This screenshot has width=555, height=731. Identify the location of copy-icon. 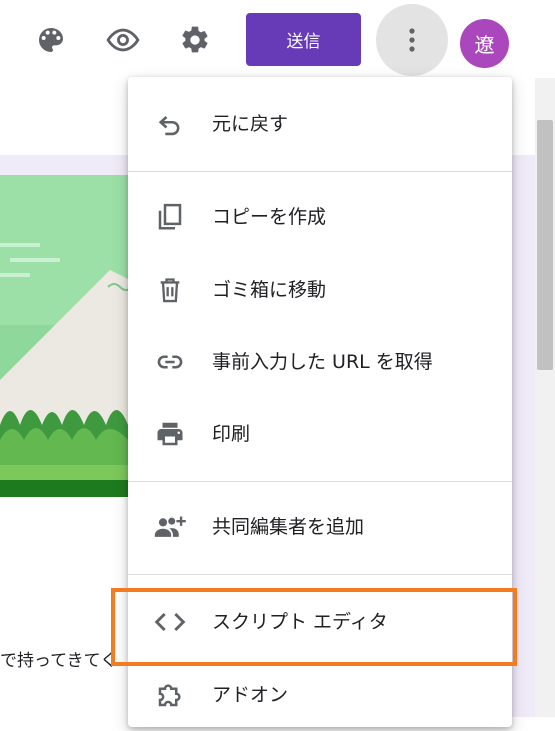
(170, 217).